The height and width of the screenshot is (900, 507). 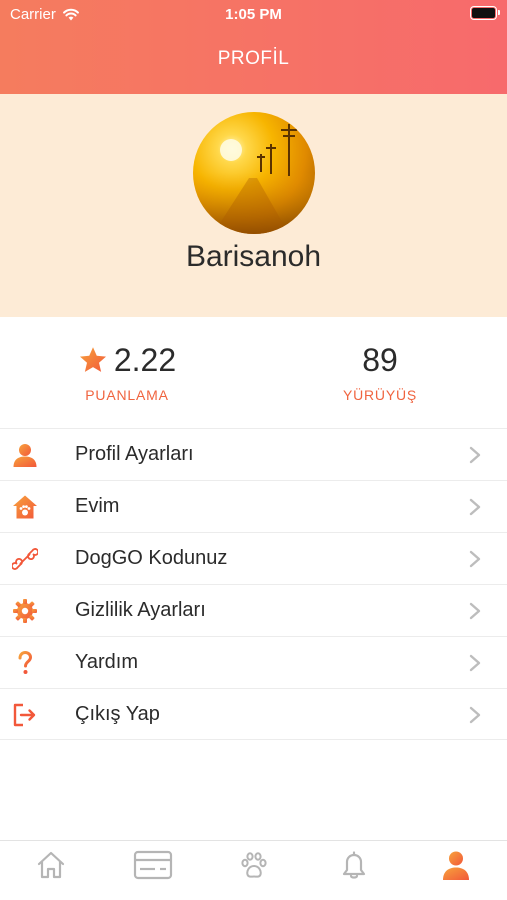 I want to click on header: Carrier 1:05 PM PROFİL, so click(x=253, y=47).